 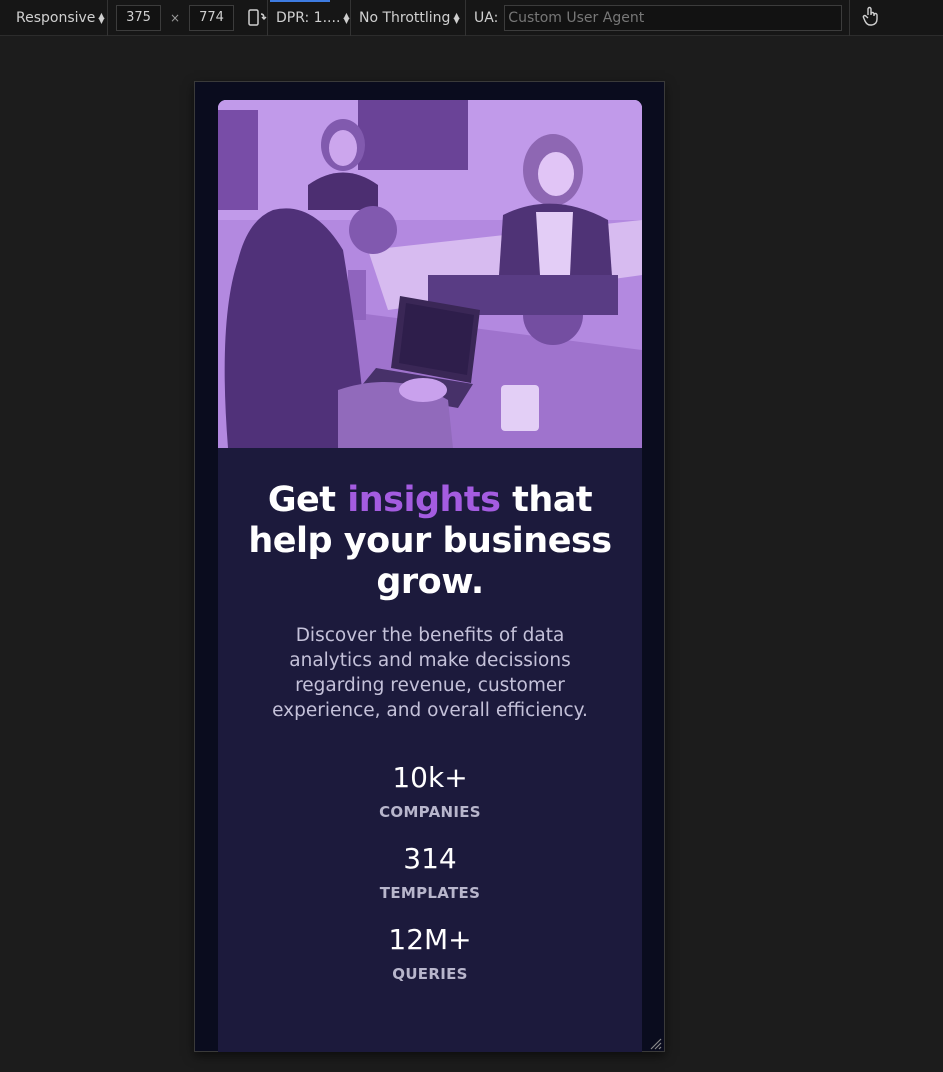 What do you see at coordinates (211, 17) in the screenshot?
I see `height-input: 774` at bounding box center [211, 17].